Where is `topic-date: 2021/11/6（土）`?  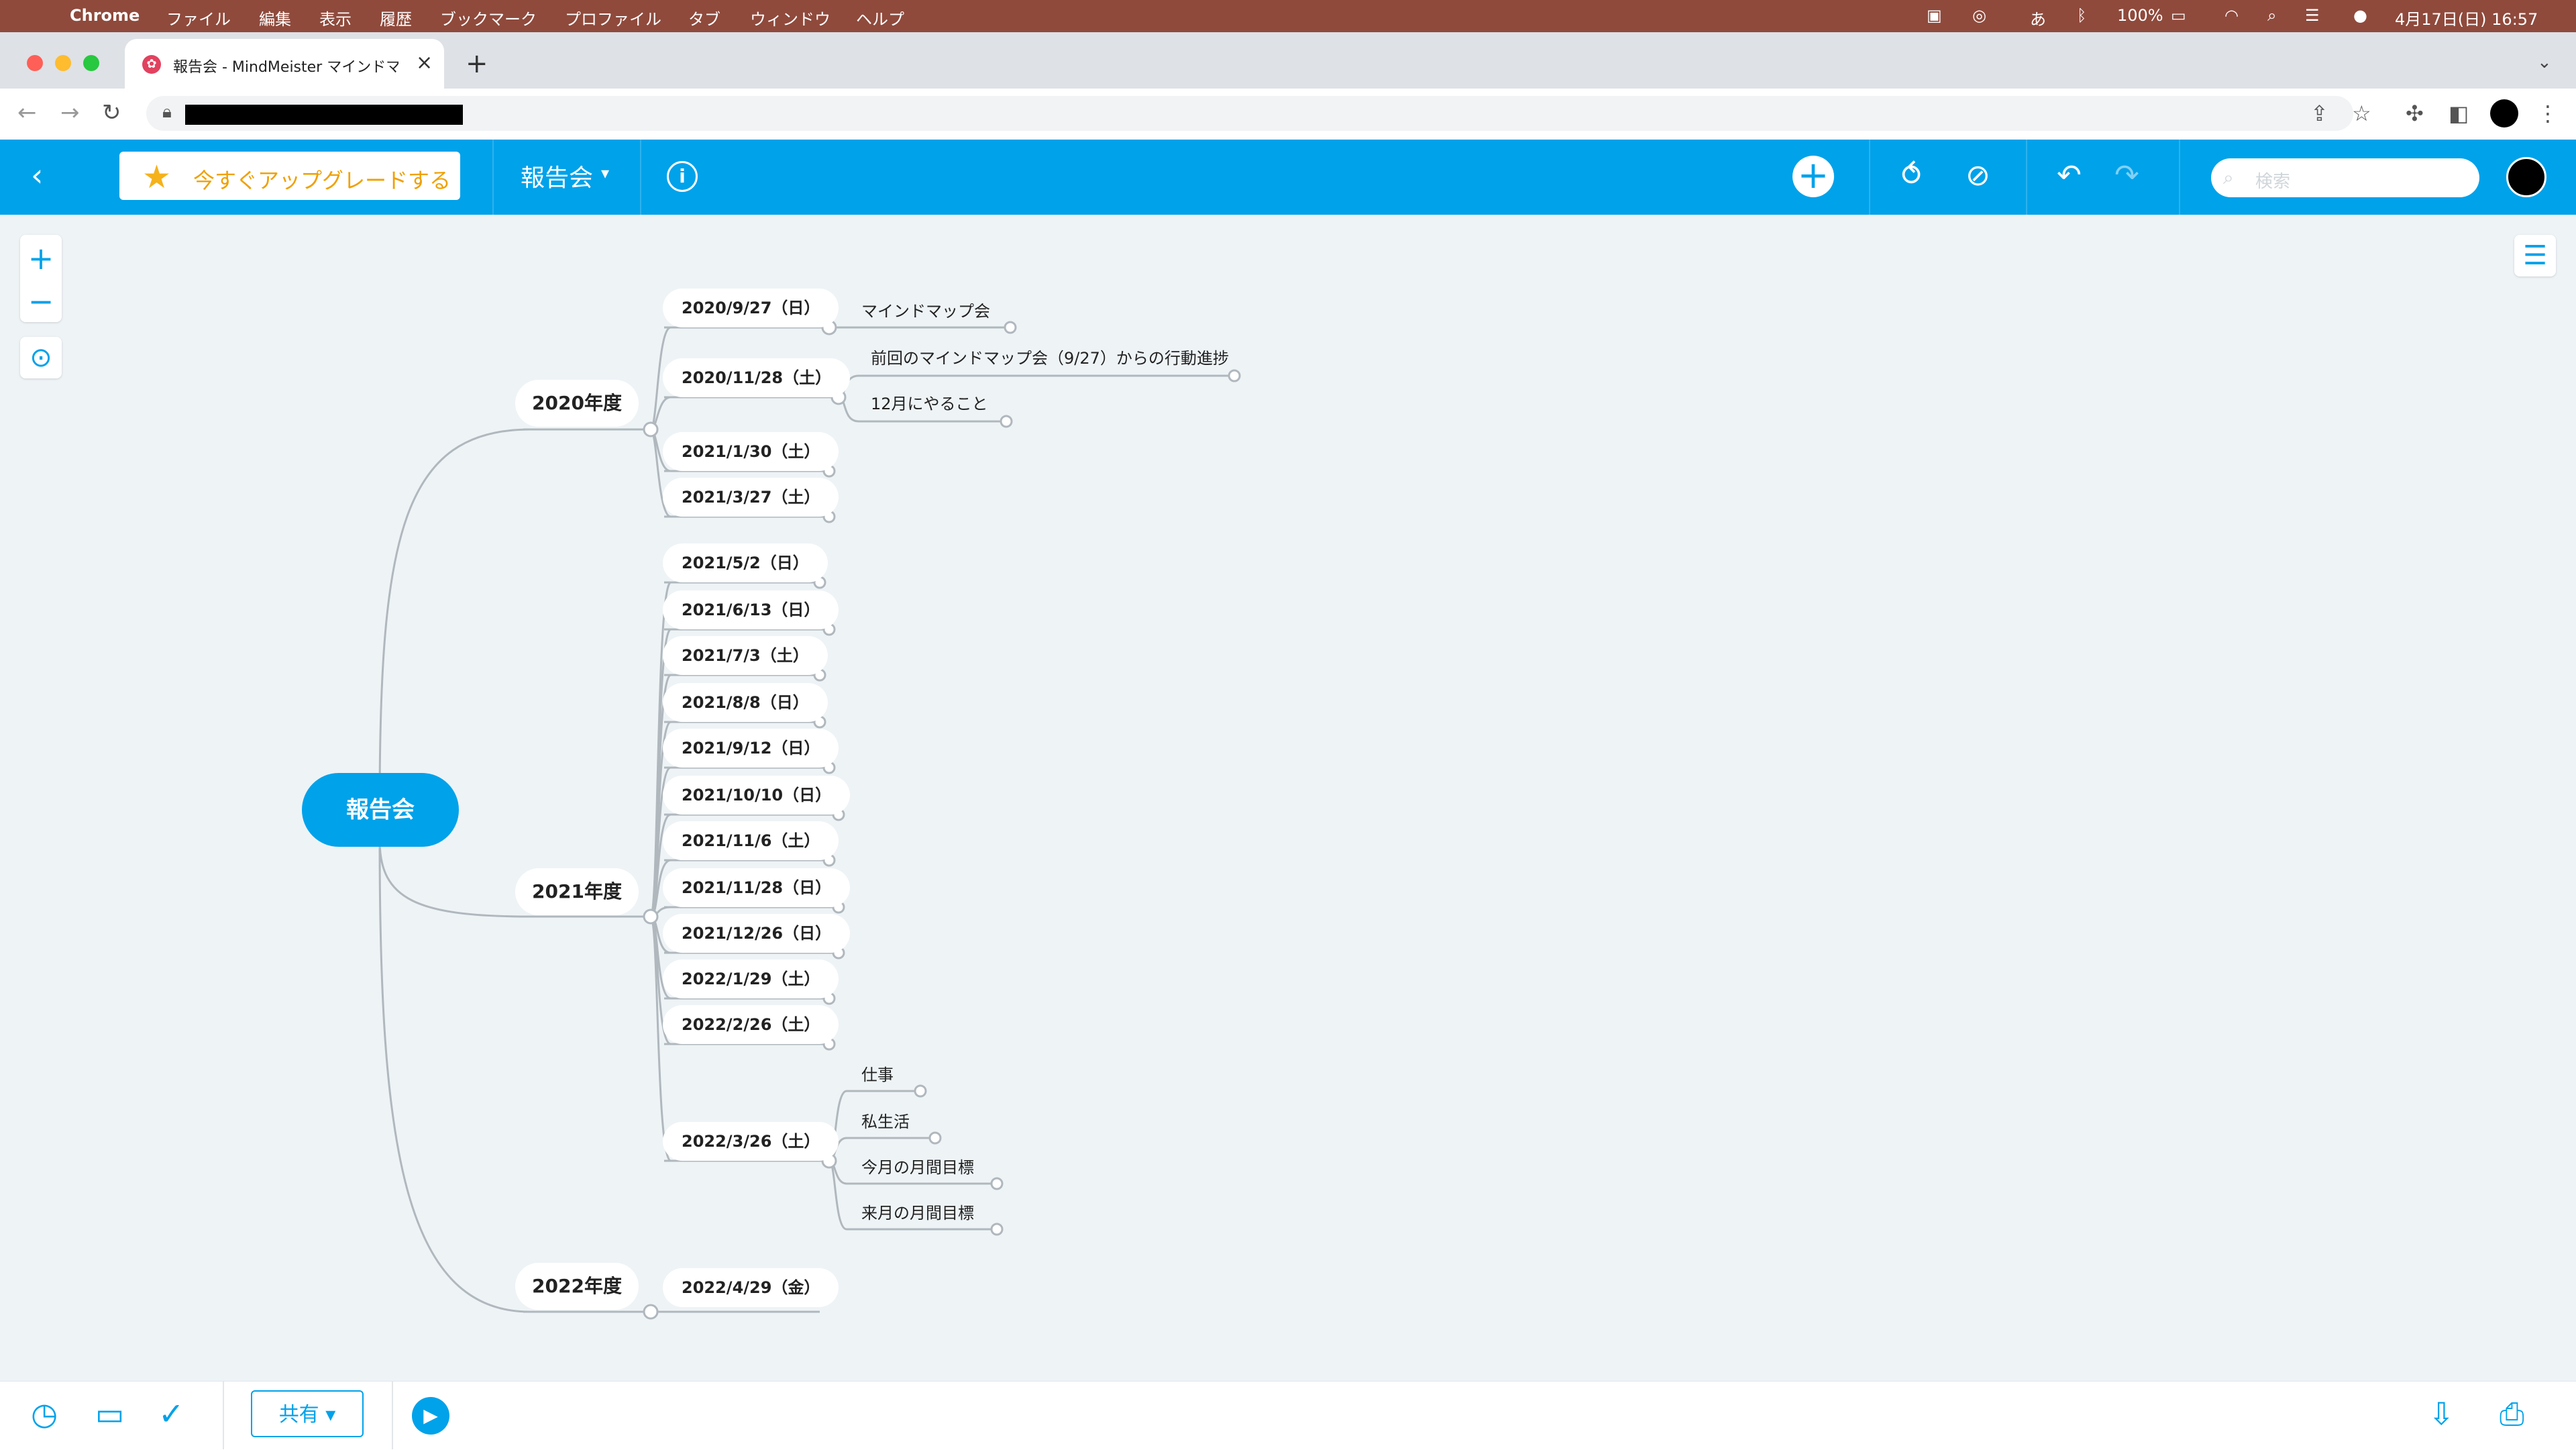
topic-date: 2021/11/6（土） is located at coordinates (751, 840).